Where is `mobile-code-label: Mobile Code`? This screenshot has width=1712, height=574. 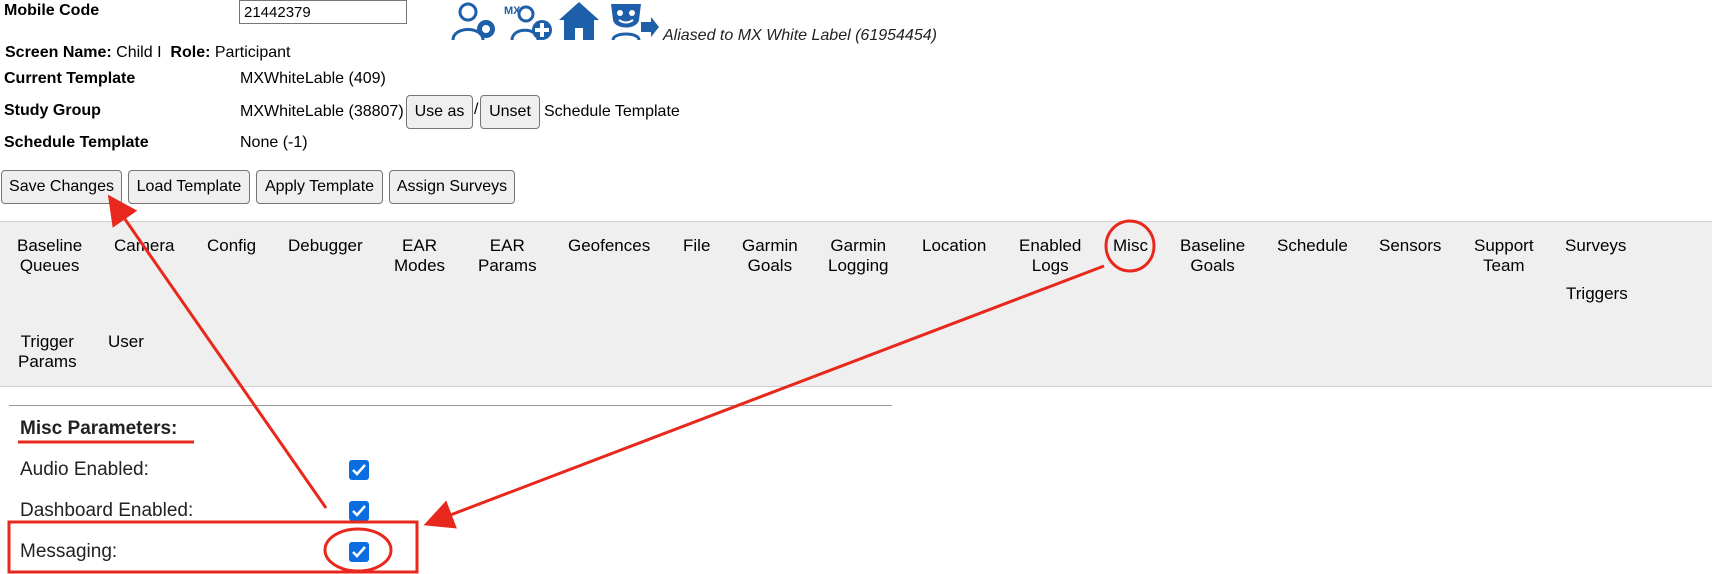 mobile-code-label: Mobile Code is located at coordinates (52, 10).